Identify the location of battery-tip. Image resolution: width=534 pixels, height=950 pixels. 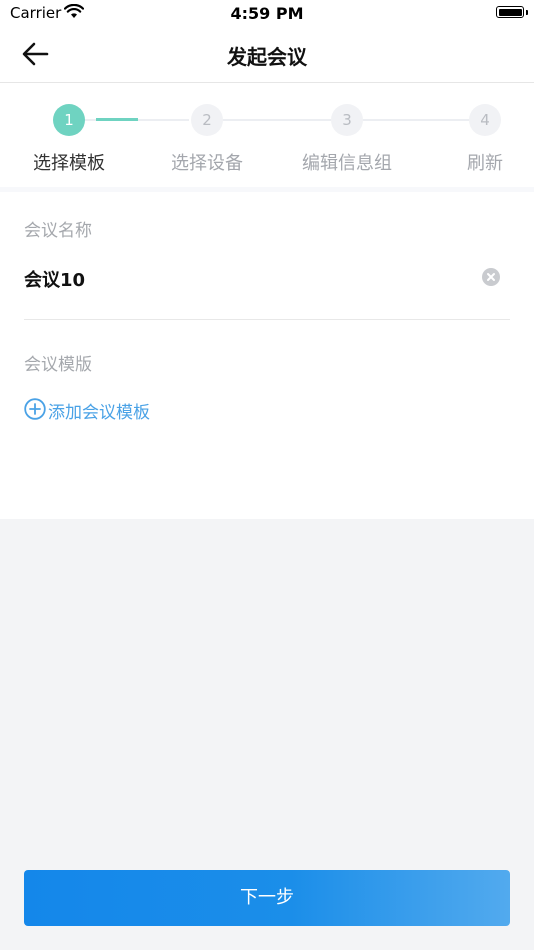
(527, 12).